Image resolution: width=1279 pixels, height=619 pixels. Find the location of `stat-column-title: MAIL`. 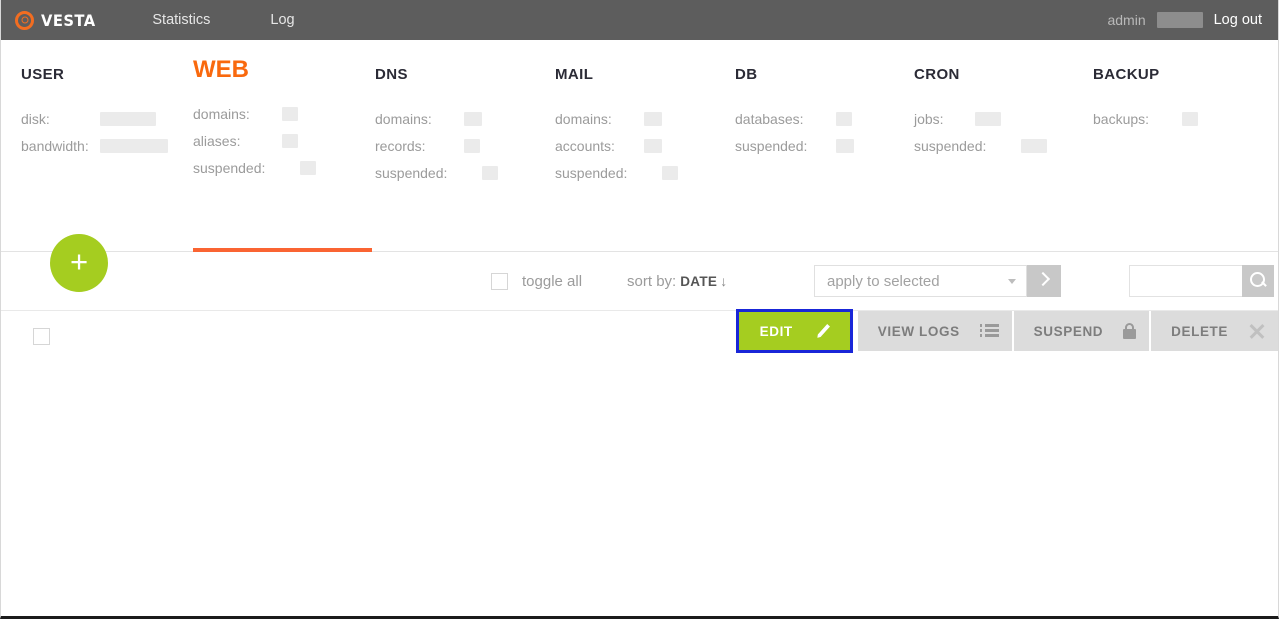

stat-column-title: MAIL is located at coordinates (574, 74).